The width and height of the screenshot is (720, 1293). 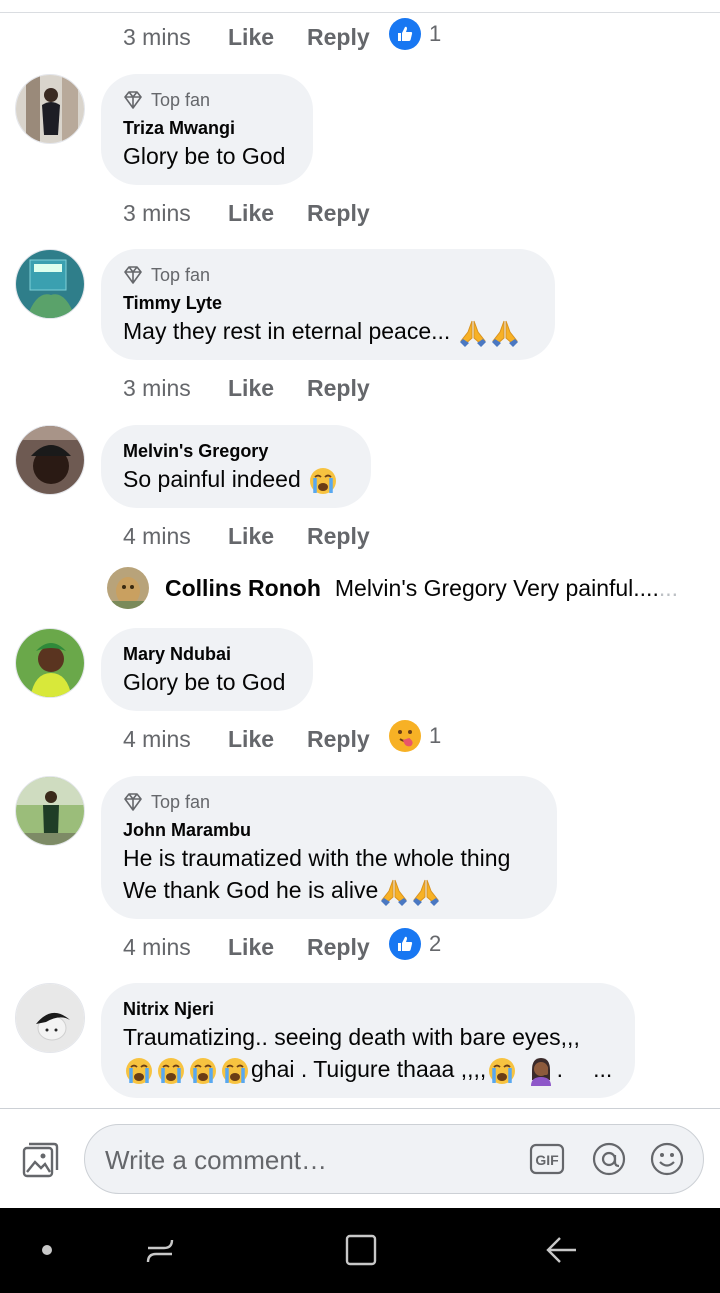 What do you see at coordinates (47, 1250) in the screenshot?
I see `nav-dot-icon` at bounding box center [47, 1250].